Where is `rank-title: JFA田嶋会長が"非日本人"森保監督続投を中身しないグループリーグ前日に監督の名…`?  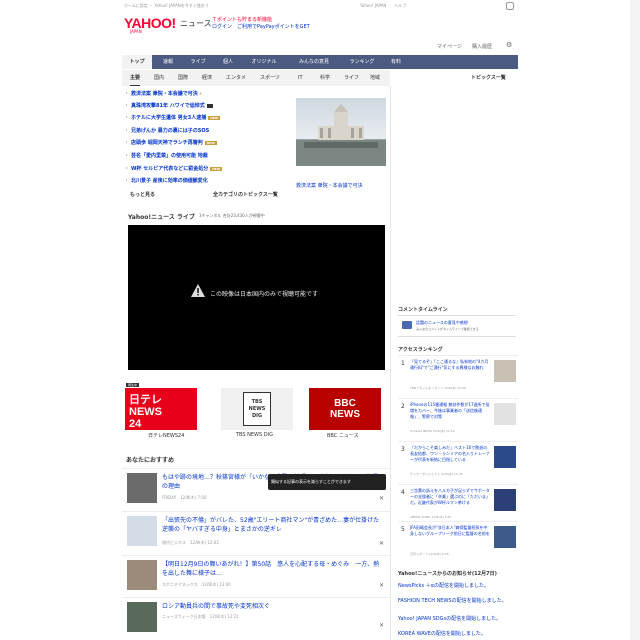 rank-title: JFA田嶋会長が"非日本人"森保監督続投を中身しないグループリーグ前日に監督の名… is located at coordinates (450, 531).